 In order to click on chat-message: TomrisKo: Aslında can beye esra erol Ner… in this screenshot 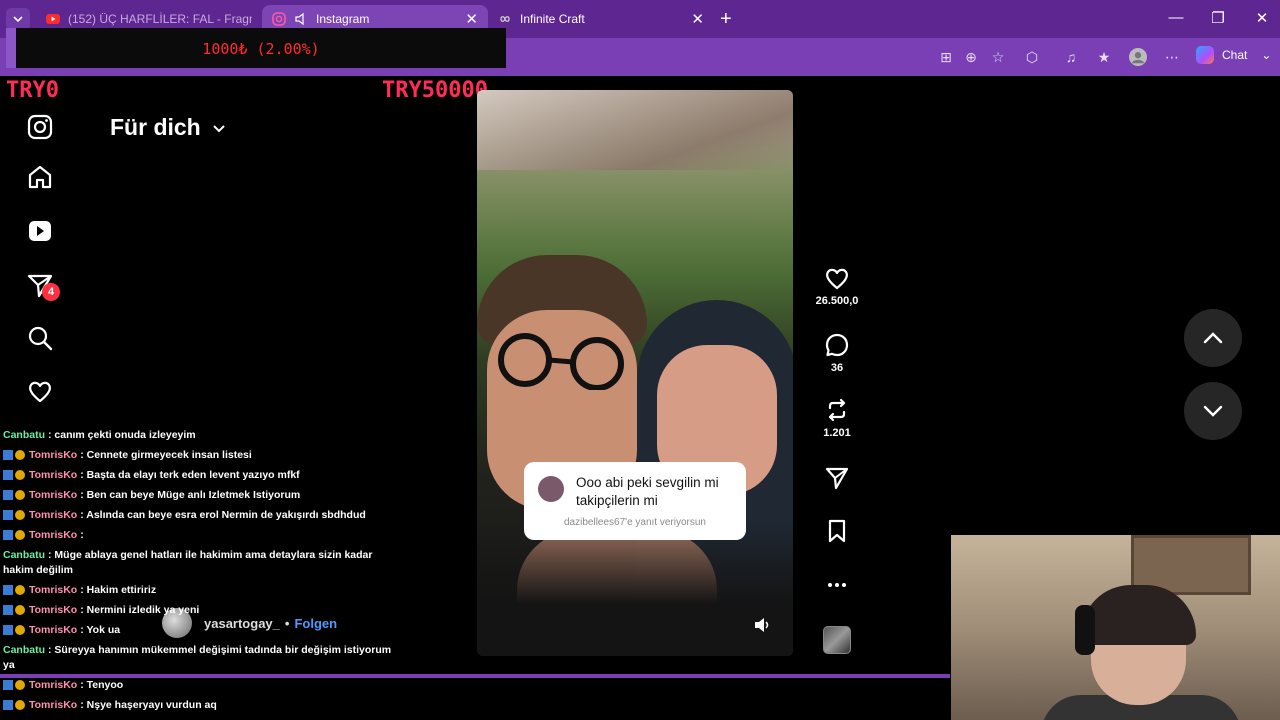, I will do `click(198, 515)`.